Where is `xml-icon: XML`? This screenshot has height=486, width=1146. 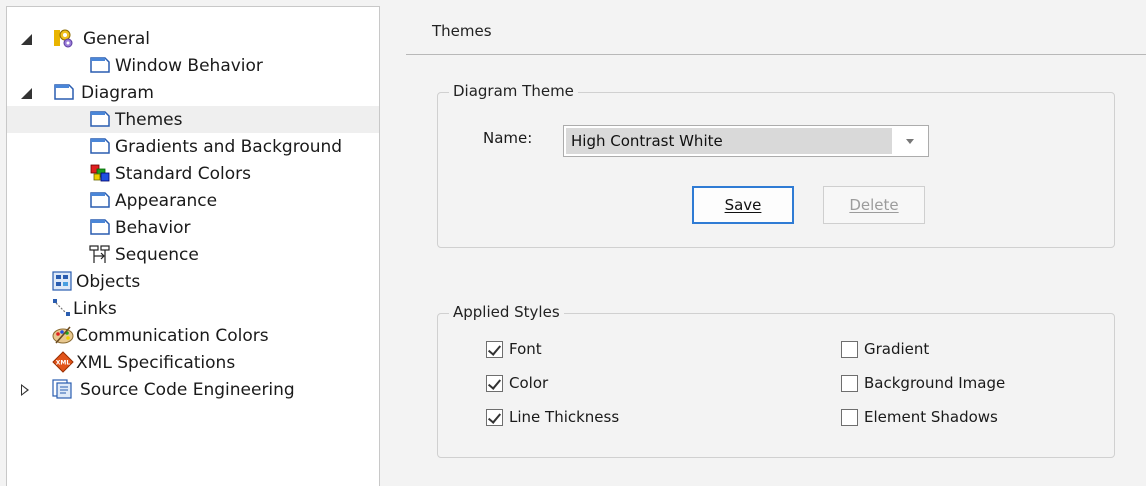 xml-icon: XML is located at coordinates (63, 362).